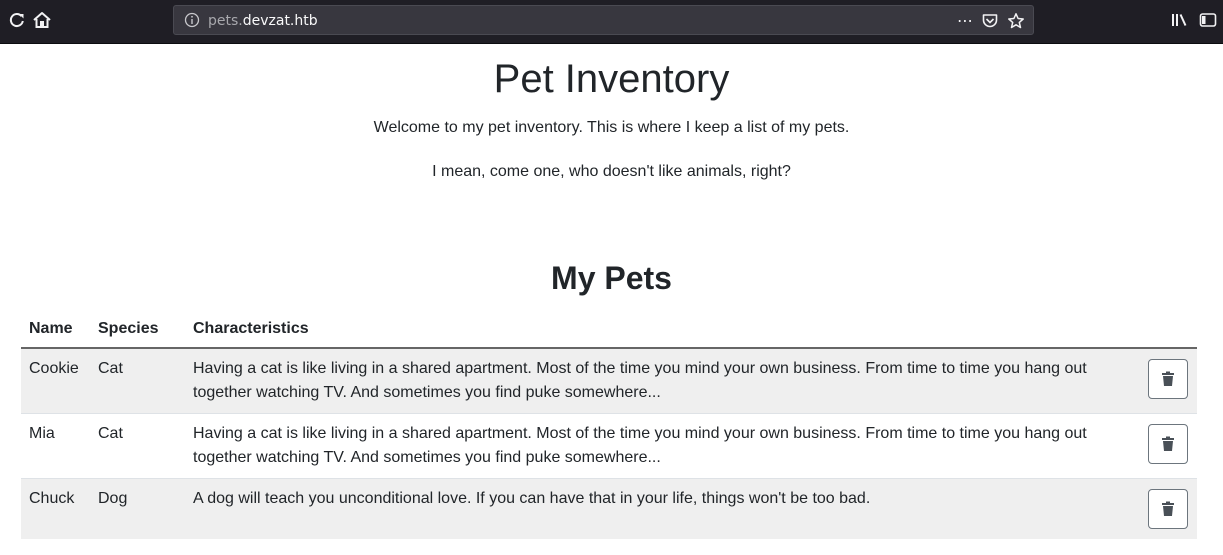  I want to click on reload-icon, so click(17, 20).